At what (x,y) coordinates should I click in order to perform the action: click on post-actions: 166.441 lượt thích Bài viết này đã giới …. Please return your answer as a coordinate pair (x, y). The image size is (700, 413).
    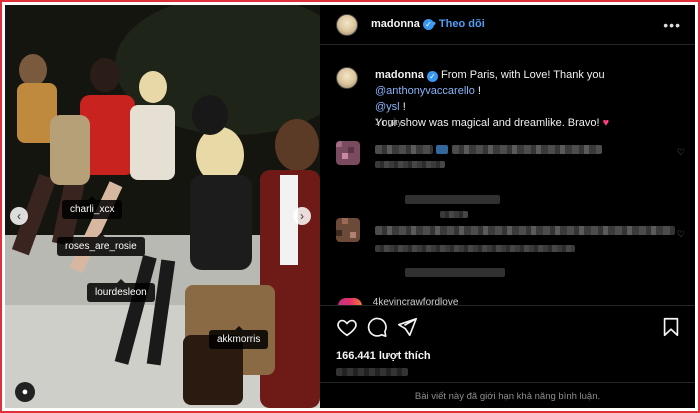
    Looking at the image, I should click on (507, 356).